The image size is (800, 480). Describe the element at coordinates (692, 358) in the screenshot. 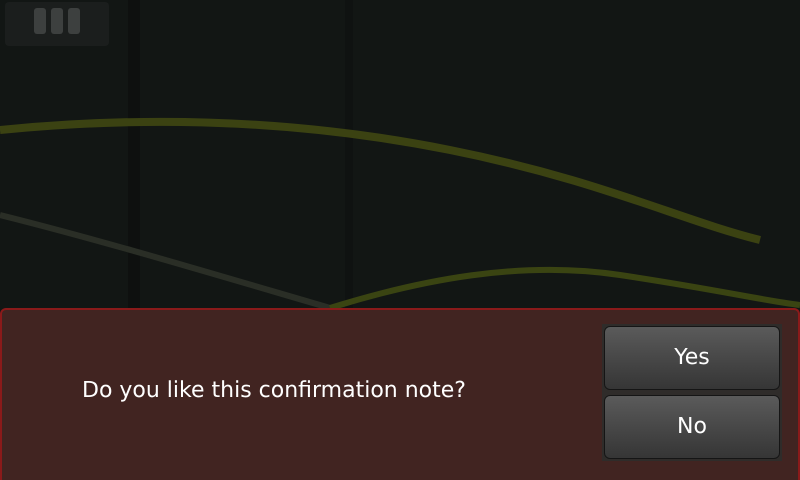

I see `dialog-button: Yes` at that location.